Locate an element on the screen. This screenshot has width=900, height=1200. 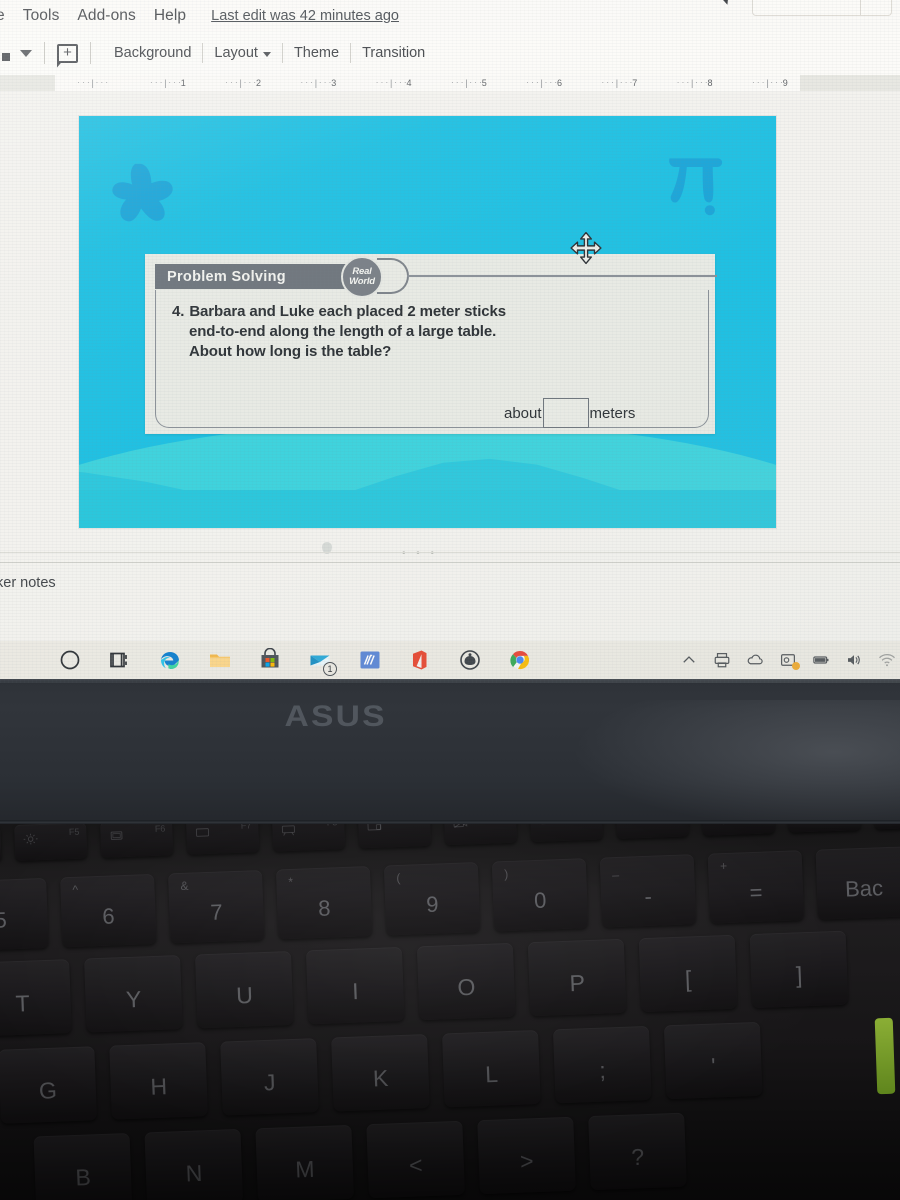
new-slide-icon is located at coordinates (67, 53).